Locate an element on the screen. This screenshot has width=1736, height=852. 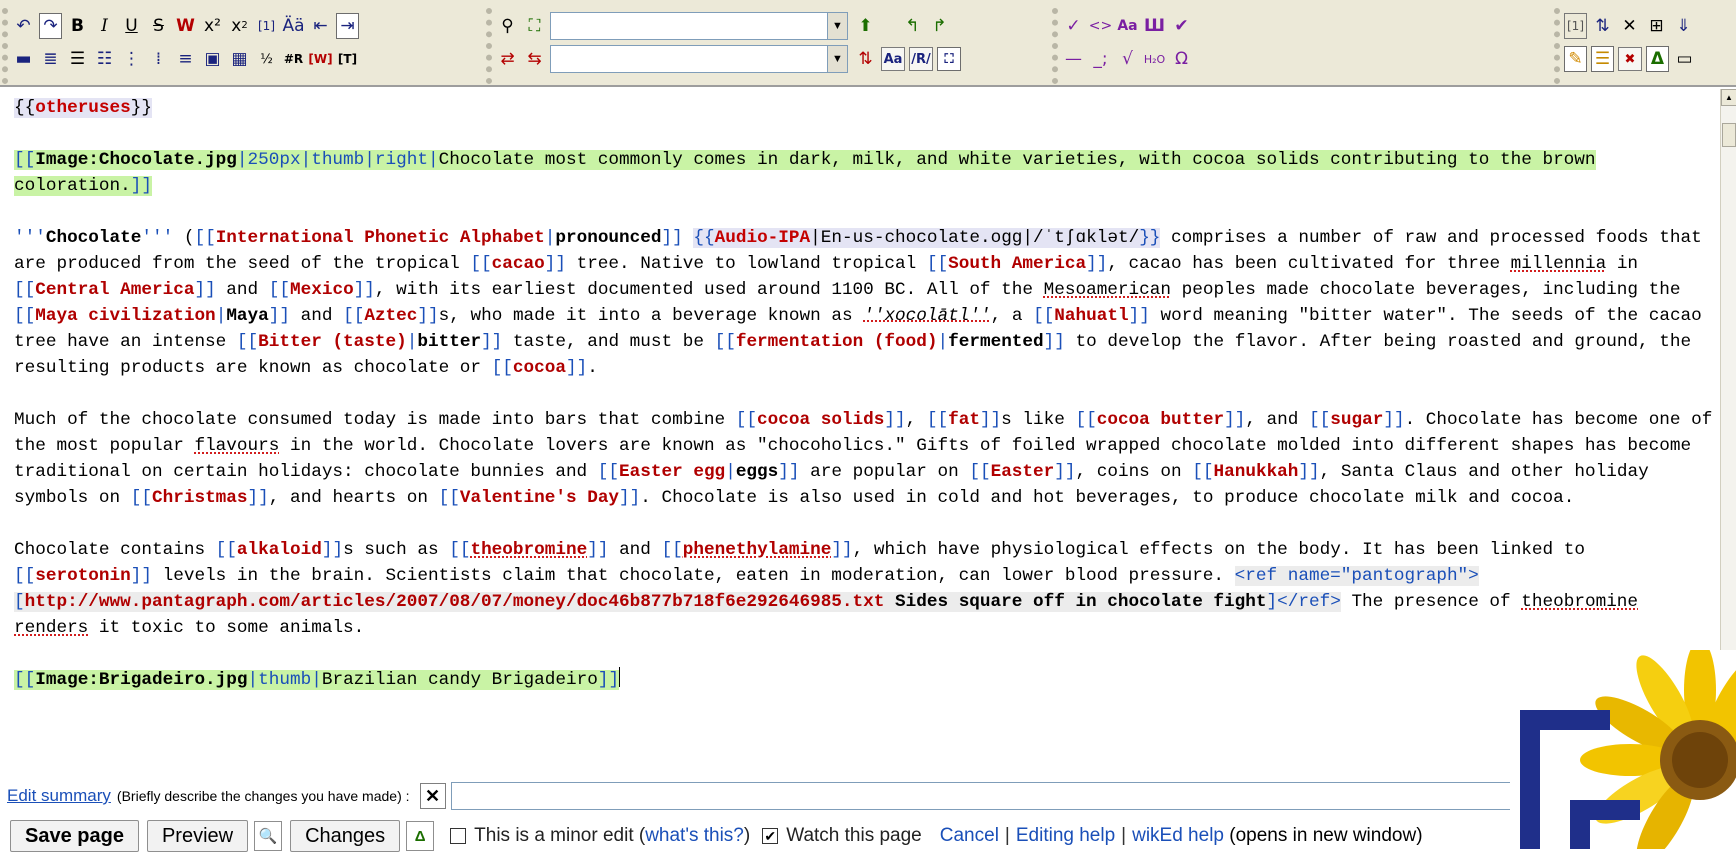
heading-down-icon: ≣ is located at coordinates (50, 59).